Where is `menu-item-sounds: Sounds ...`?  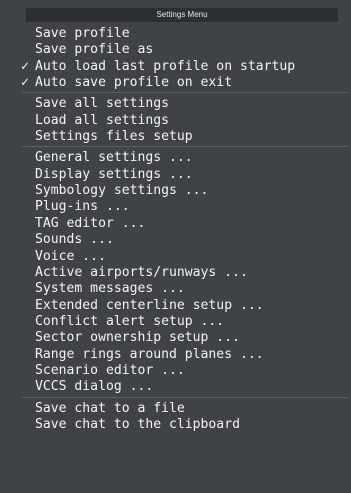 menu-item-sounds: Sounds ... is located at coordinates (185, 240).